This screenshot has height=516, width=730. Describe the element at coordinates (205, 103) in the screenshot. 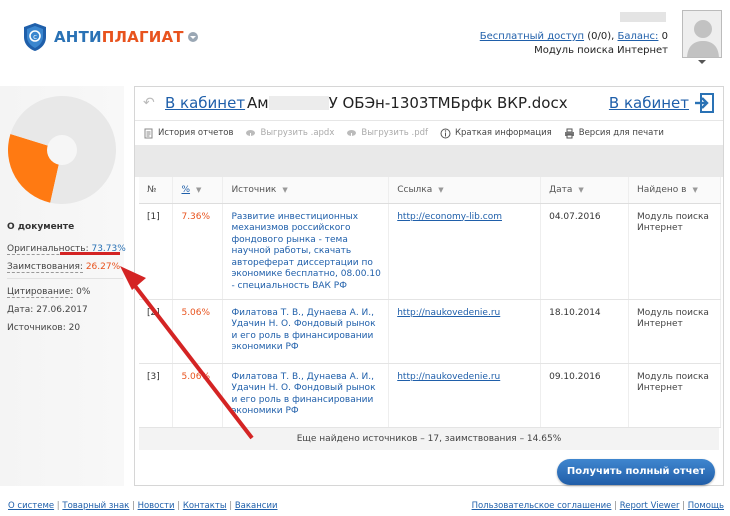

I see `cabinet-link-left: В кабинет` at that location.